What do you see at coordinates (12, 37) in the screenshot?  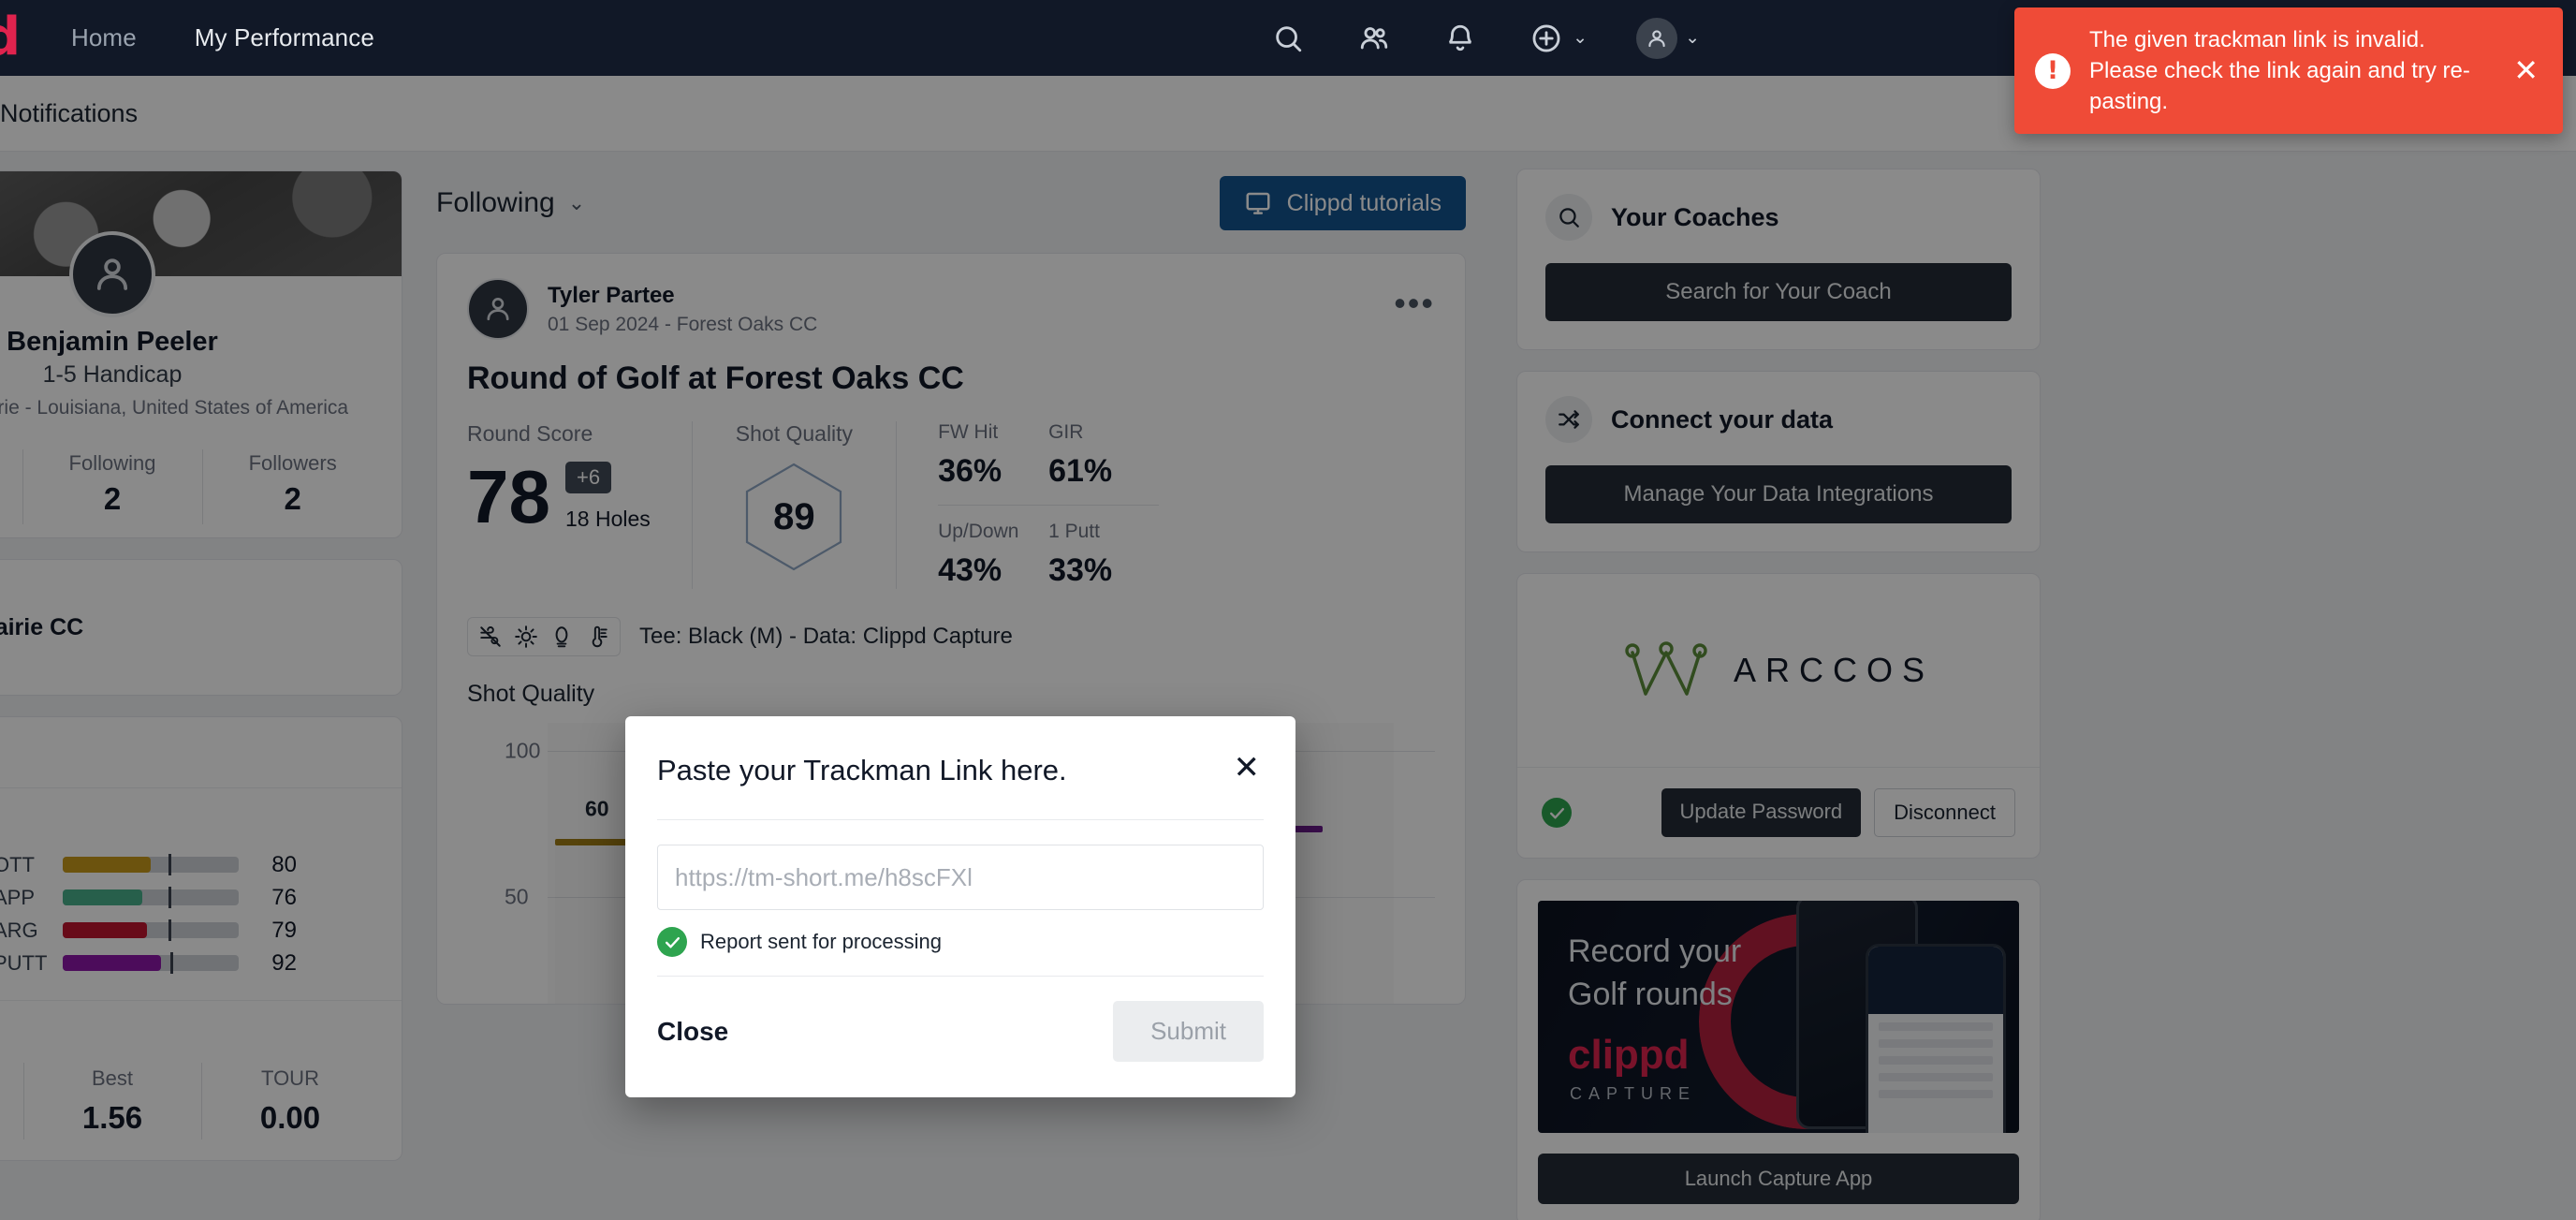 I see `clippd-logo-icon: d` at bounding box center [12, 37].